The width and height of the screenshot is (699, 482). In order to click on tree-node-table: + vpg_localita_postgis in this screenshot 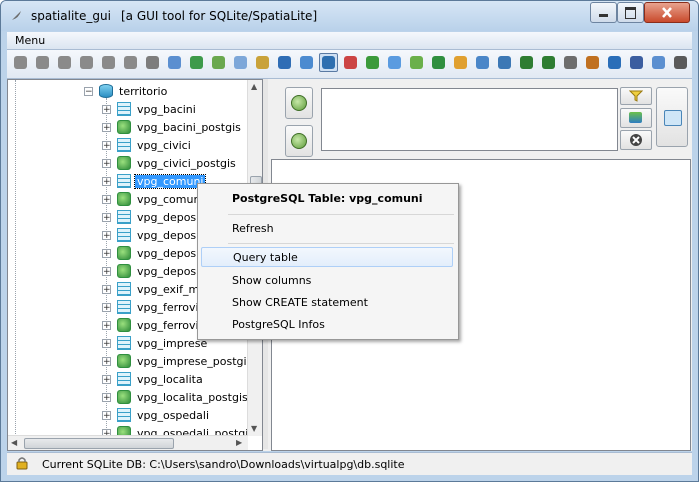, I will do `click(175, 397)`.